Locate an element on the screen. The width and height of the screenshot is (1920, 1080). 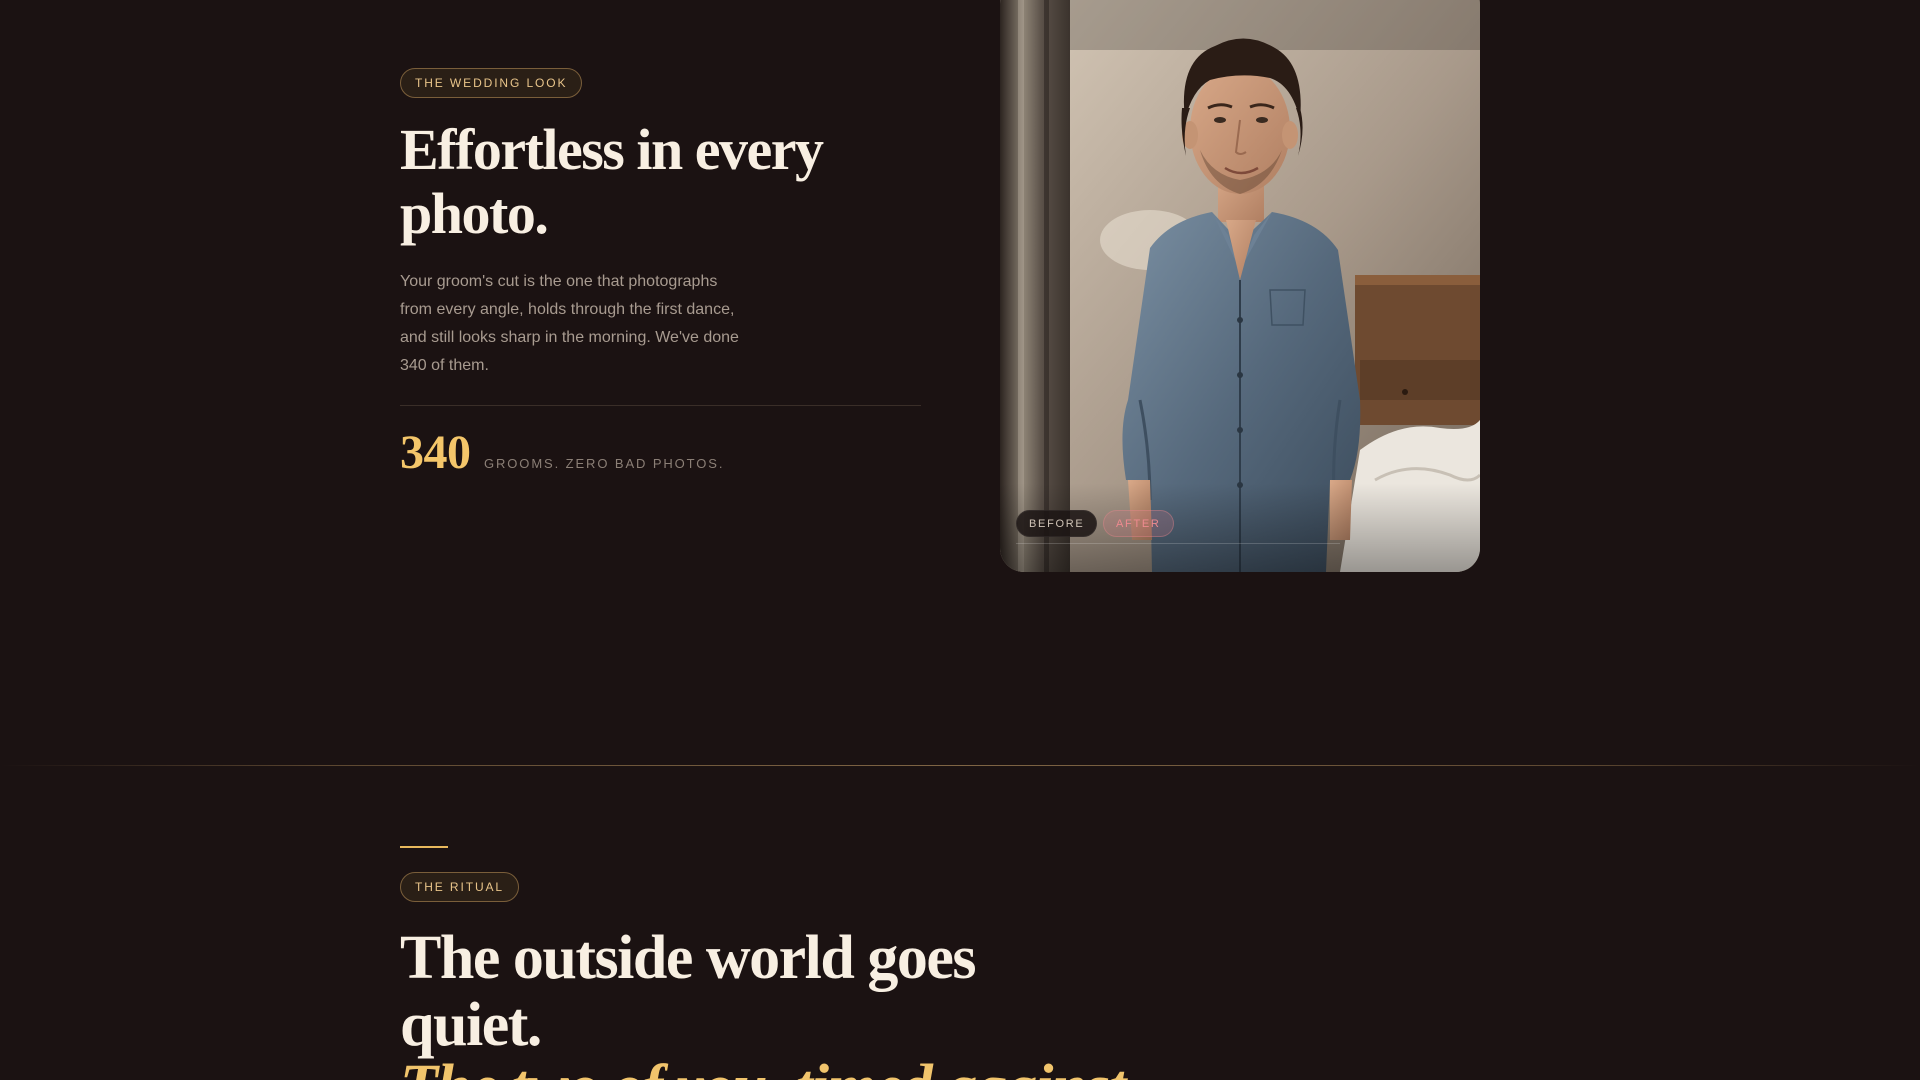
ritual-headline: The outside world goes quiet. is located at coordinates (688, 991).